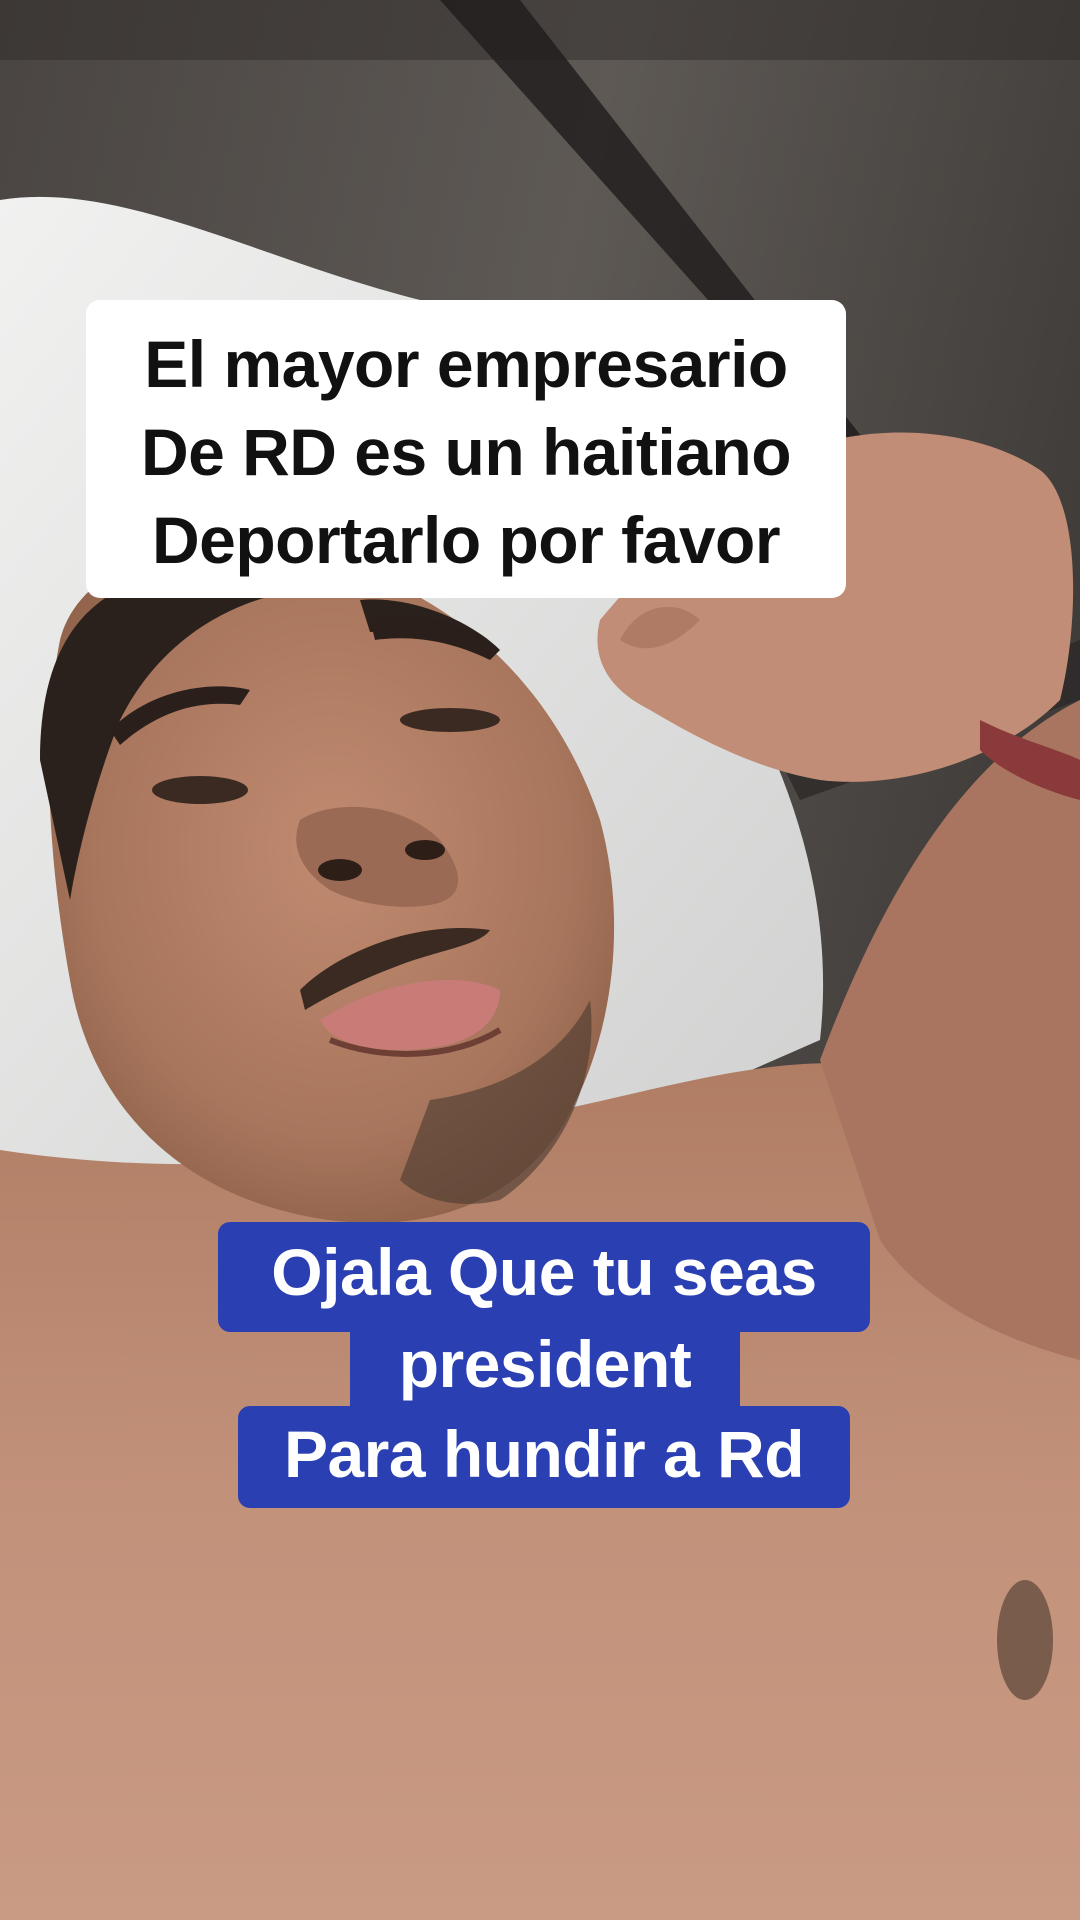 Image resolution: width=1080 pixels, height=1920 pixels. Describe the element at coordinates (545, 1368) in the screenshot. I see `caption-bottom-line-2: president` at that location.